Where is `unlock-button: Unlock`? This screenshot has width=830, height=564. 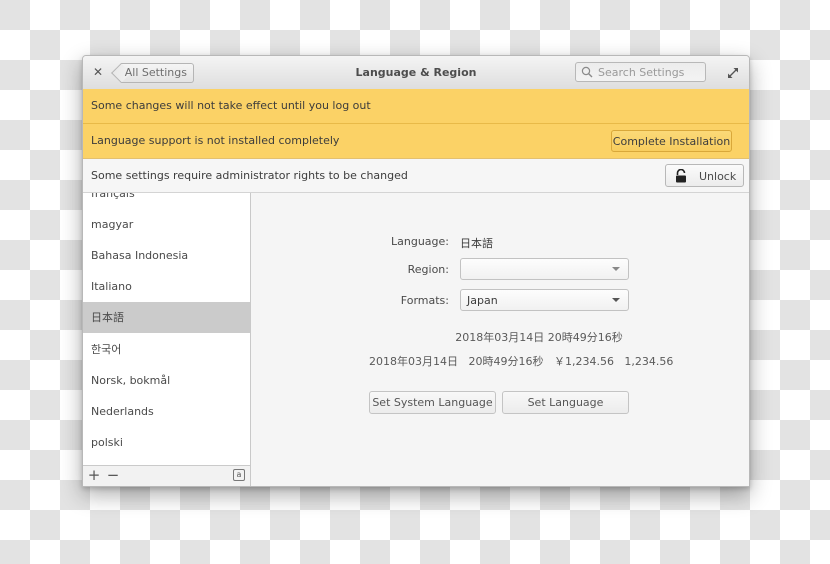 unlock-button: Unlock is located at coordinates (704, 175).